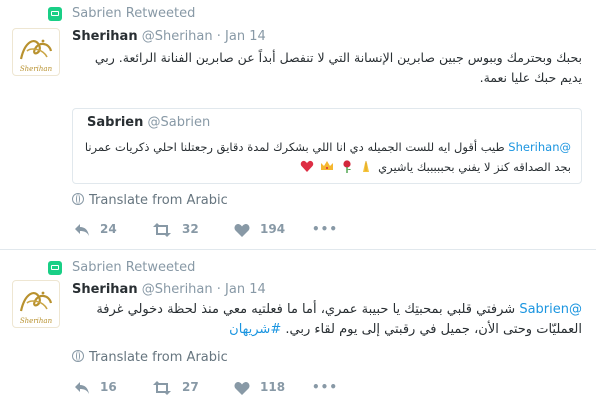 The image size is (596, 402). What do you see at coordinates (108, 387) in the screenshot?
I see `reply-count: 16` at bounding box center [108, 387].